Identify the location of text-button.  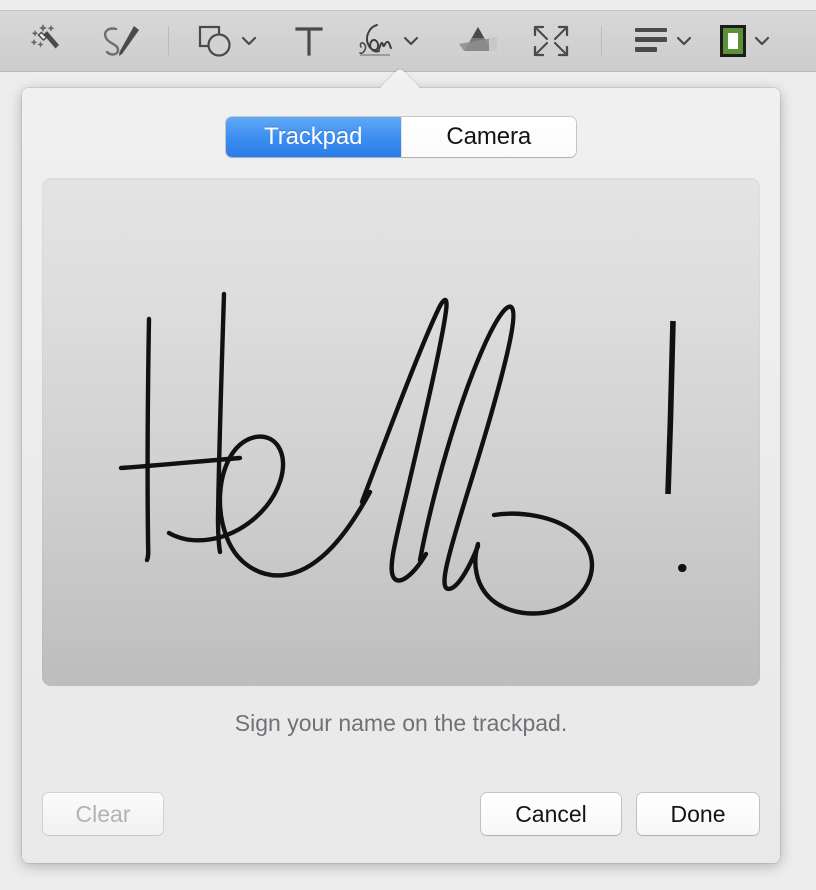
(309, 41).